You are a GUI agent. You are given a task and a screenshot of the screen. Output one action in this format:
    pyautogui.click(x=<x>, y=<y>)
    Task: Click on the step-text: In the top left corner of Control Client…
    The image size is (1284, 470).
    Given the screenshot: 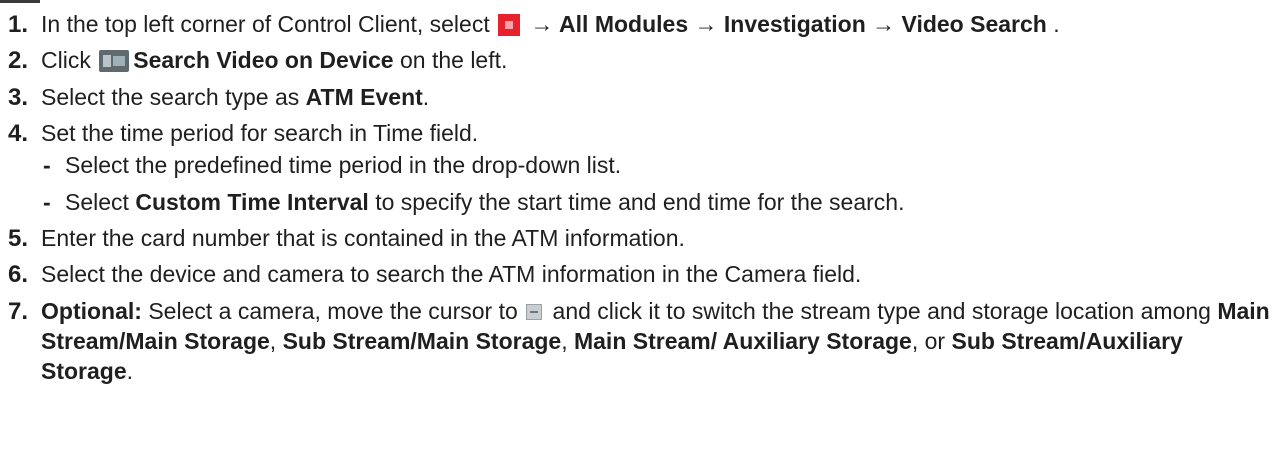 What is the action you would take?
    pyautogui.click(x=269, y=24)
    